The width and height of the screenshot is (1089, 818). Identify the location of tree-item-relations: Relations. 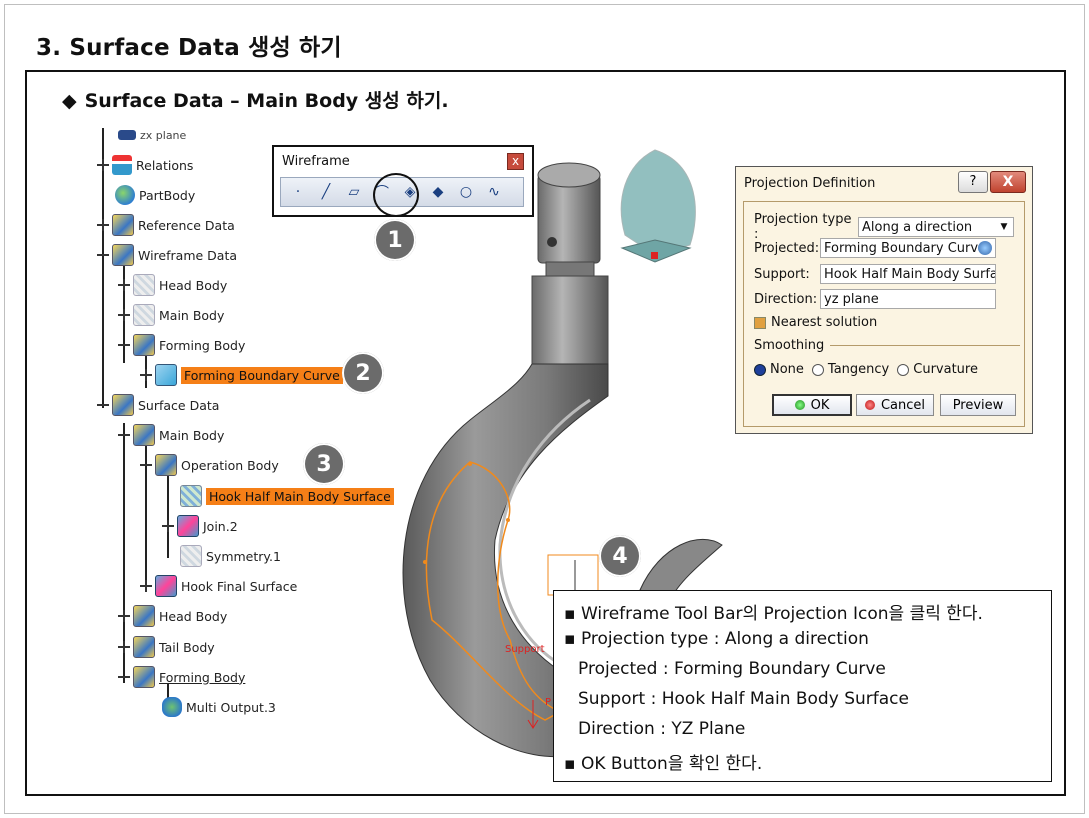
(145, 165).